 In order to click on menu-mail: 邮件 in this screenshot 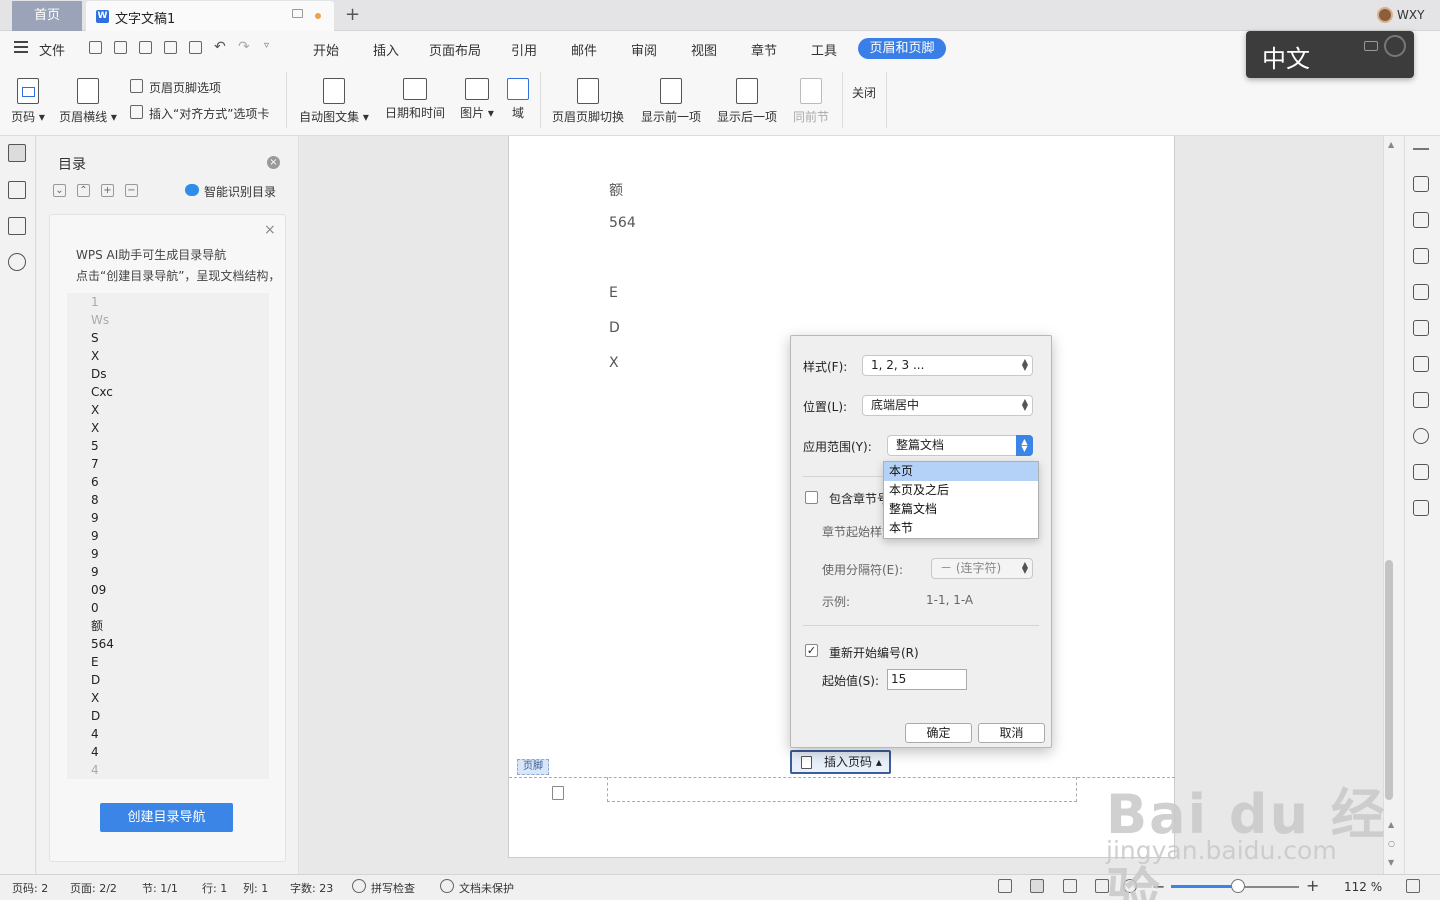, I will do `click(584, 49)`.